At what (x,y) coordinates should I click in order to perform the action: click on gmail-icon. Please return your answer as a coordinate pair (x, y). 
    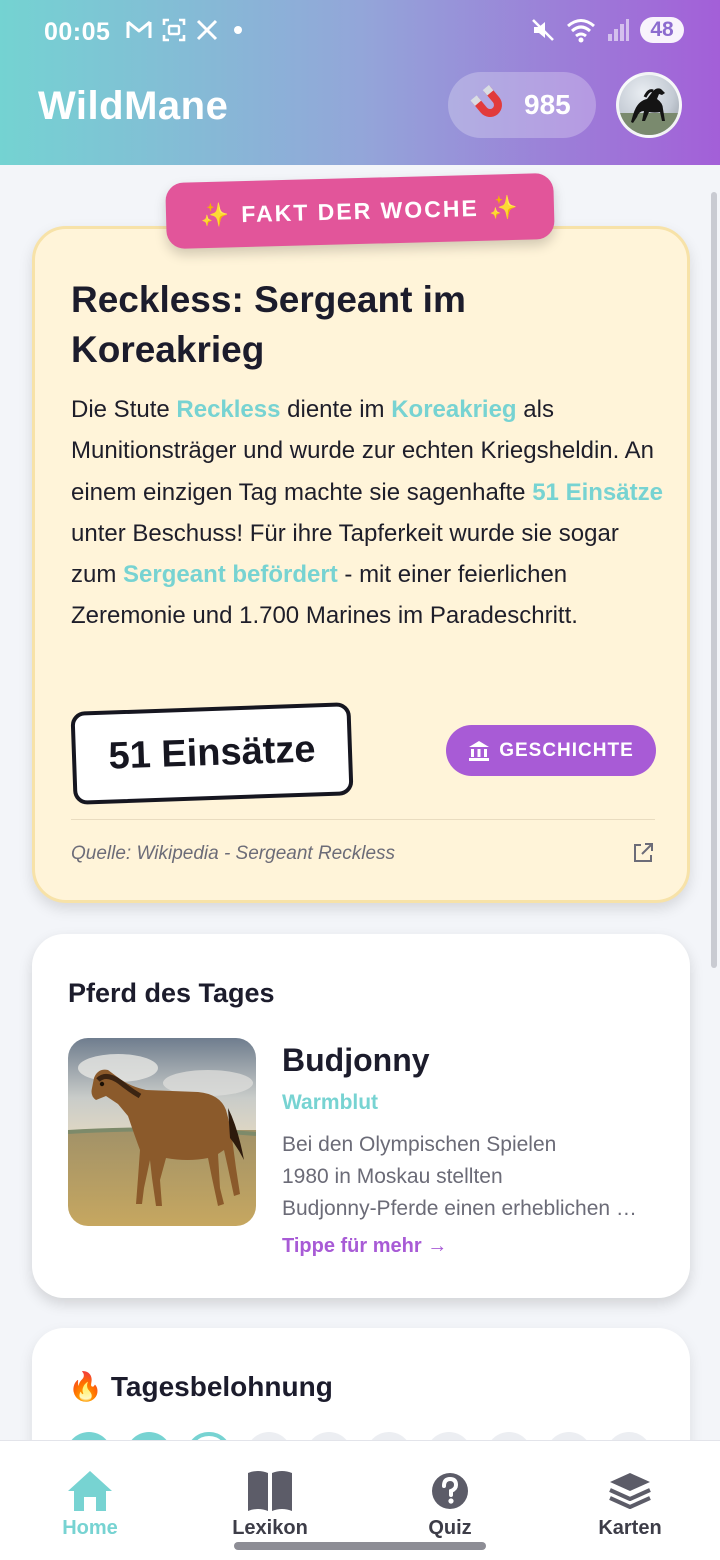
    Looking at the image, I should click on (139, 29).